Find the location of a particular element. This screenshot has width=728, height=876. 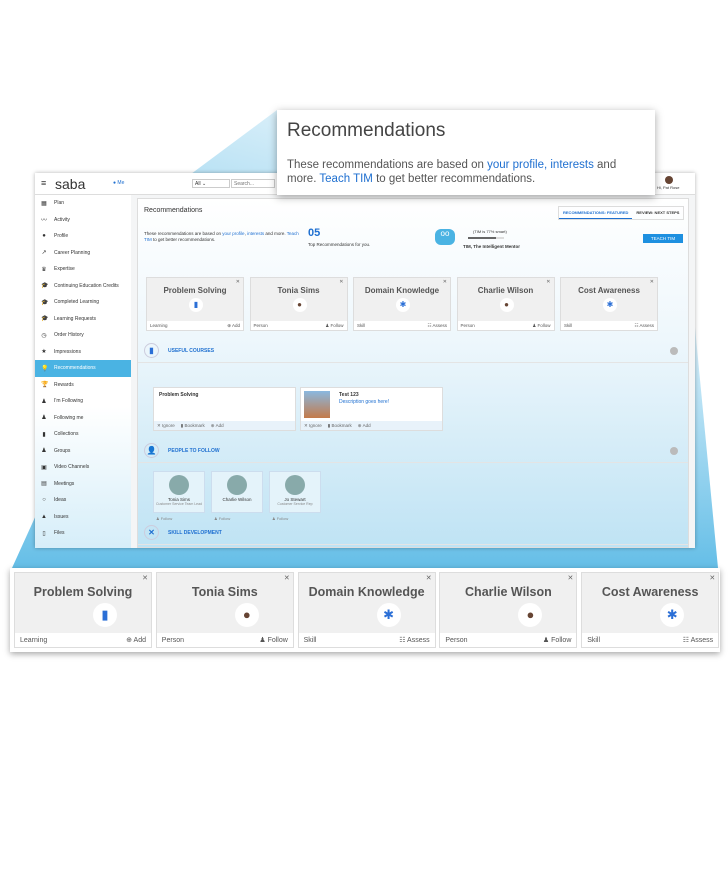

sidebar-item-continuing-education-credits: 🎓 Continuing Education Credits is located at coordinates (83, 286).